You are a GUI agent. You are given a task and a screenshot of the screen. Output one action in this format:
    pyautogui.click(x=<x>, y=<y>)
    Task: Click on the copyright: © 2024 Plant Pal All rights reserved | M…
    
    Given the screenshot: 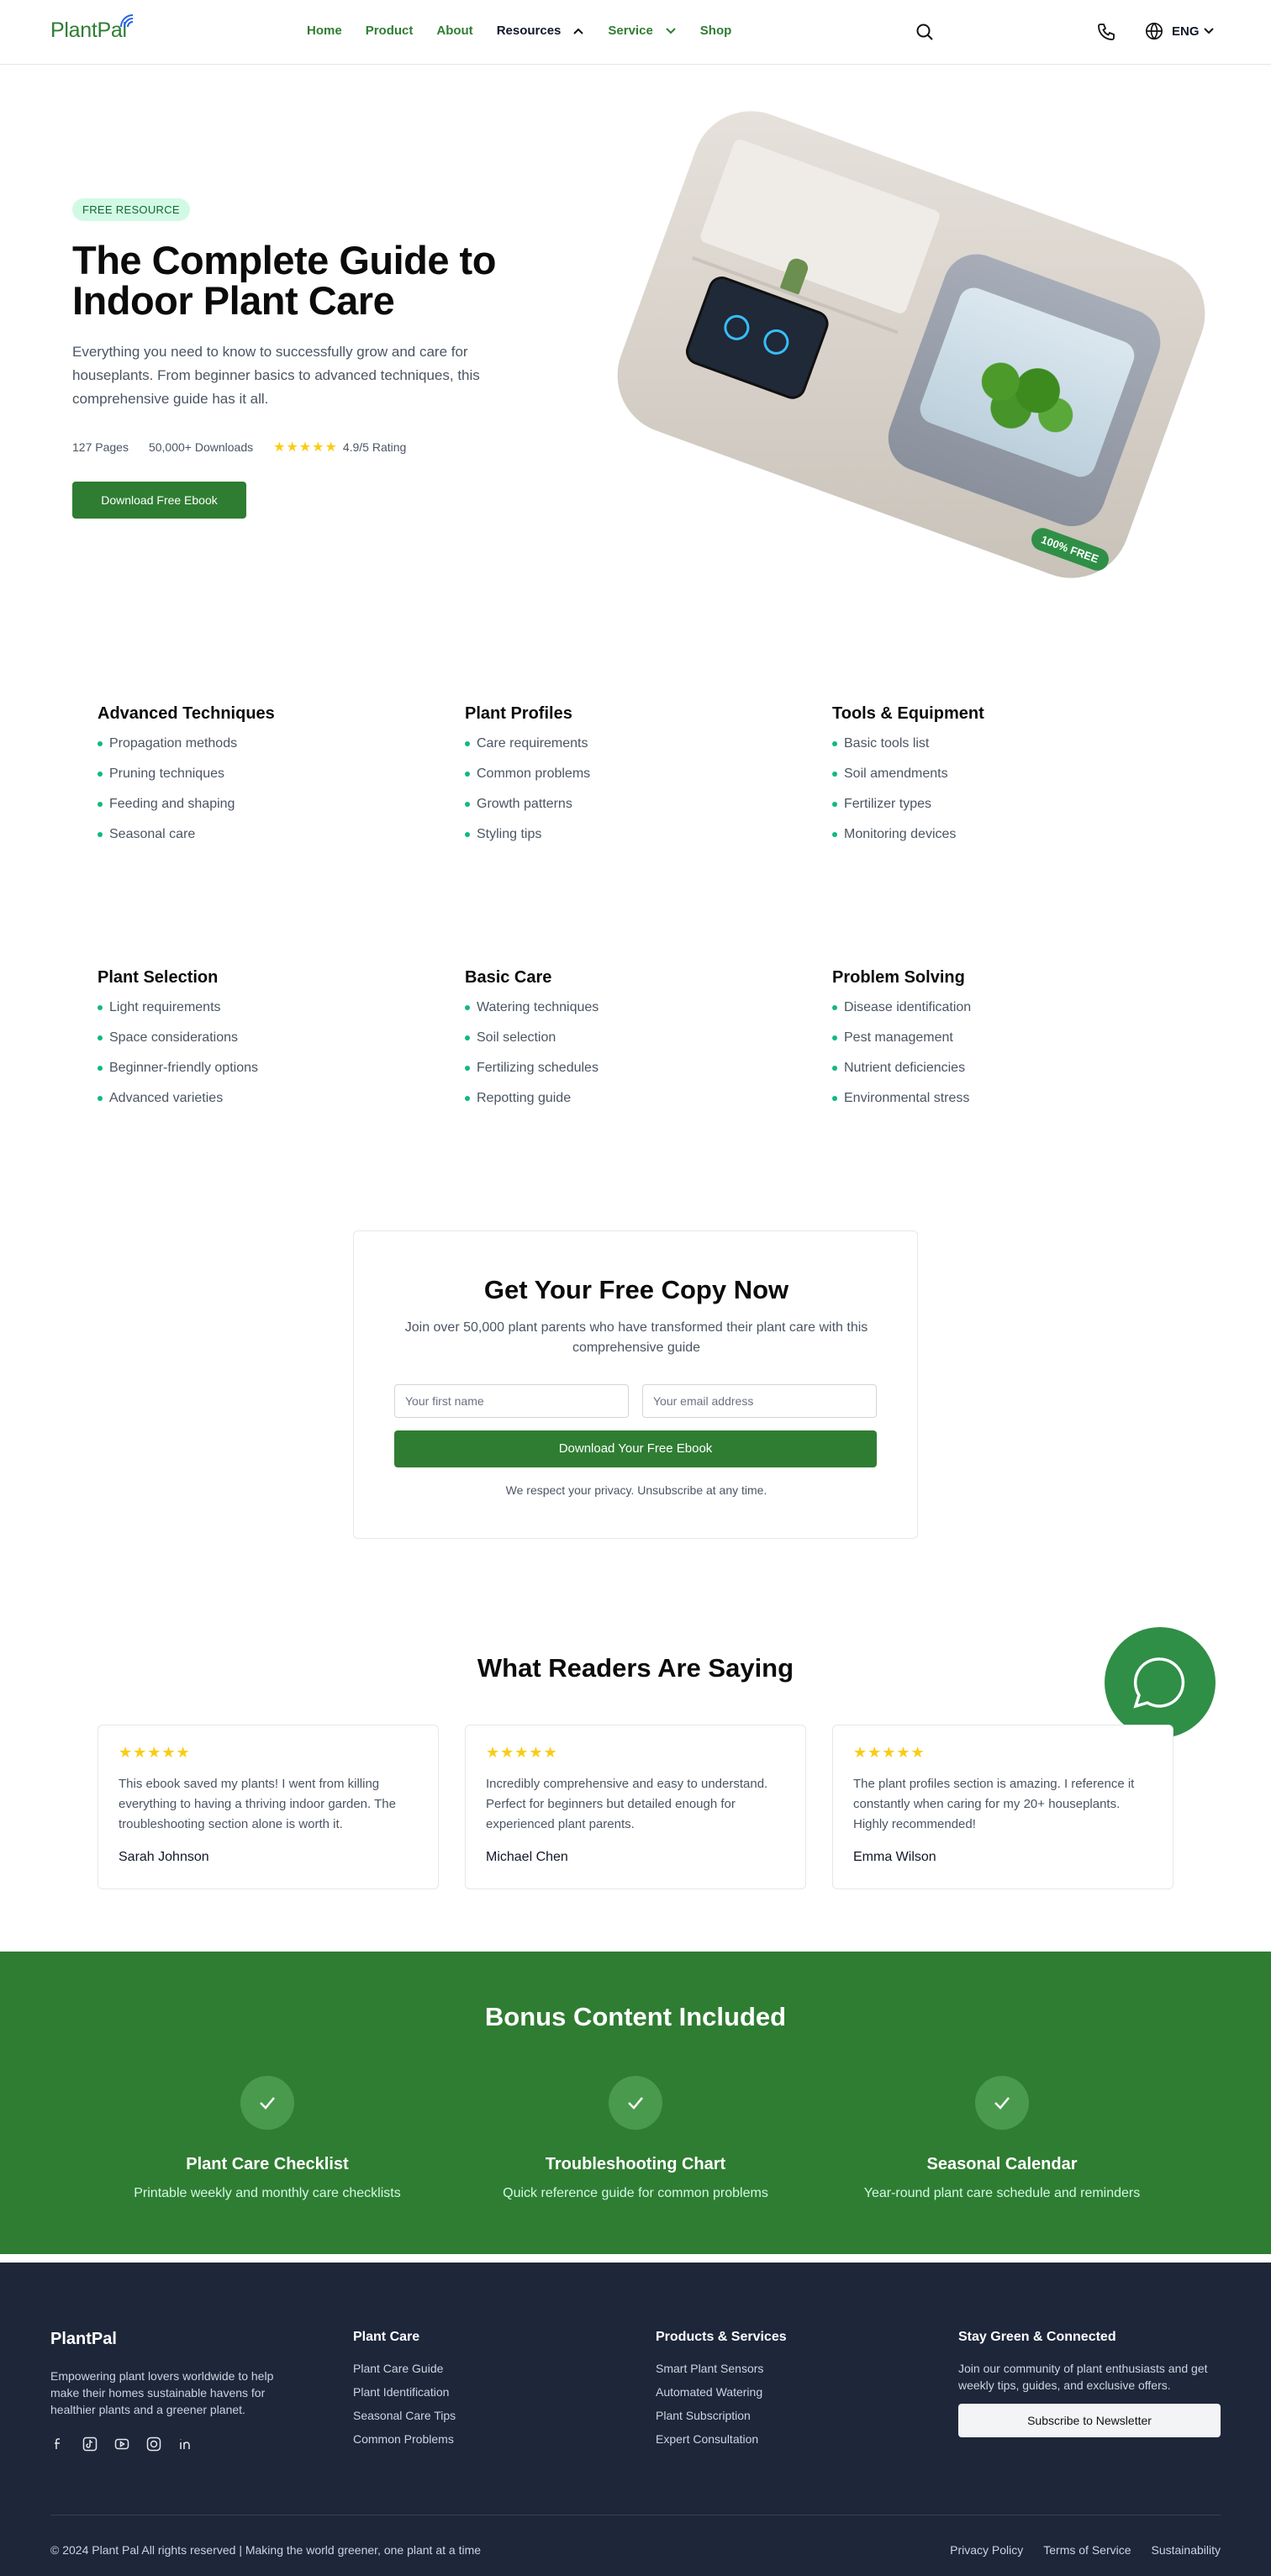 What is the action you would take?
    pyautogui.click(x=266, y=2550)
    